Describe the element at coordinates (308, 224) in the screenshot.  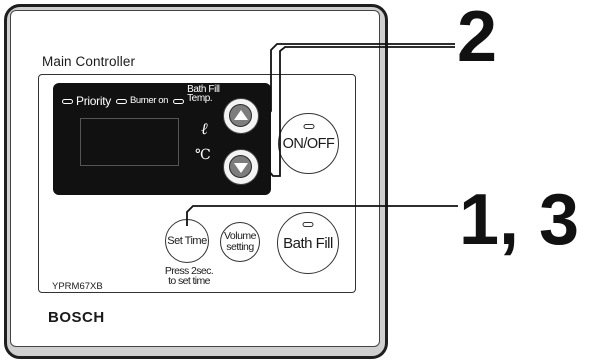
I see `bath-fill-led-icon` at that location.